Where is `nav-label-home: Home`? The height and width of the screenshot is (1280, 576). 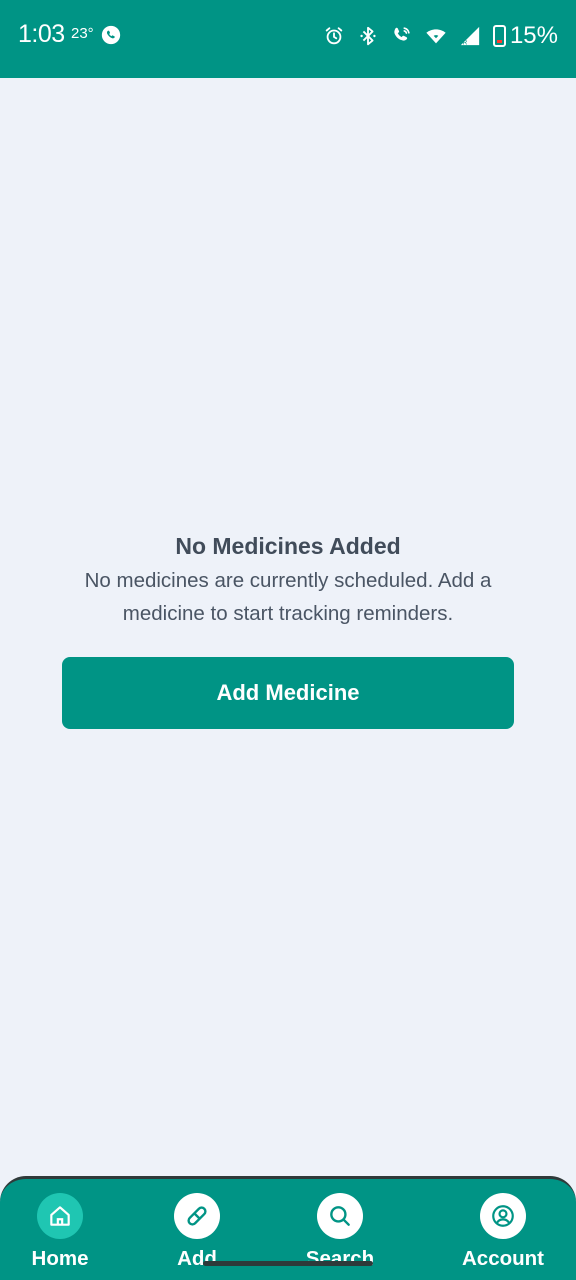
nav-label-home: Home is located at coordinates (60, 1258).